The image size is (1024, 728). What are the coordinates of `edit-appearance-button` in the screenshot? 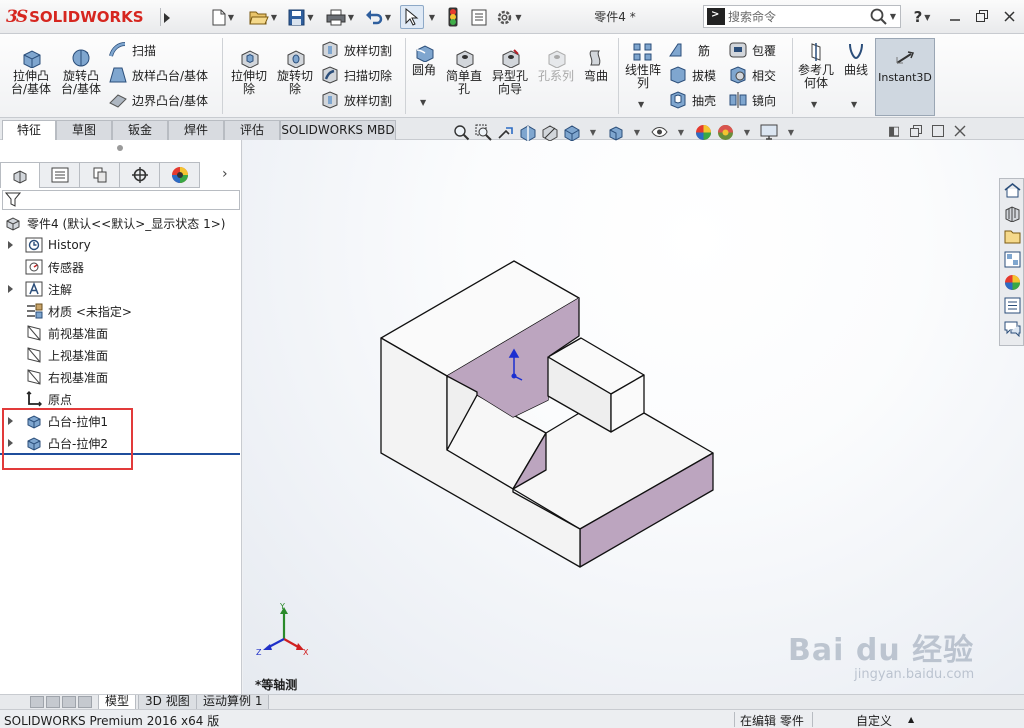 It's located at (703, 132).